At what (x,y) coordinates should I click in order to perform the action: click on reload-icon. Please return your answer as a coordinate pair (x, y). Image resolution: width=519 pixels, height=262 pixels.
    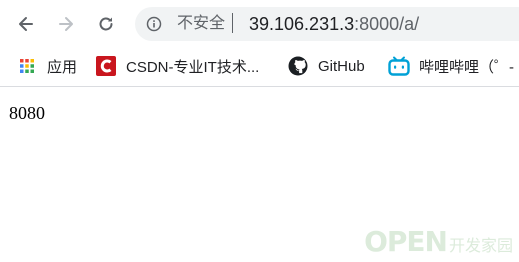
    Looking at the image, I should click on (106, 24).